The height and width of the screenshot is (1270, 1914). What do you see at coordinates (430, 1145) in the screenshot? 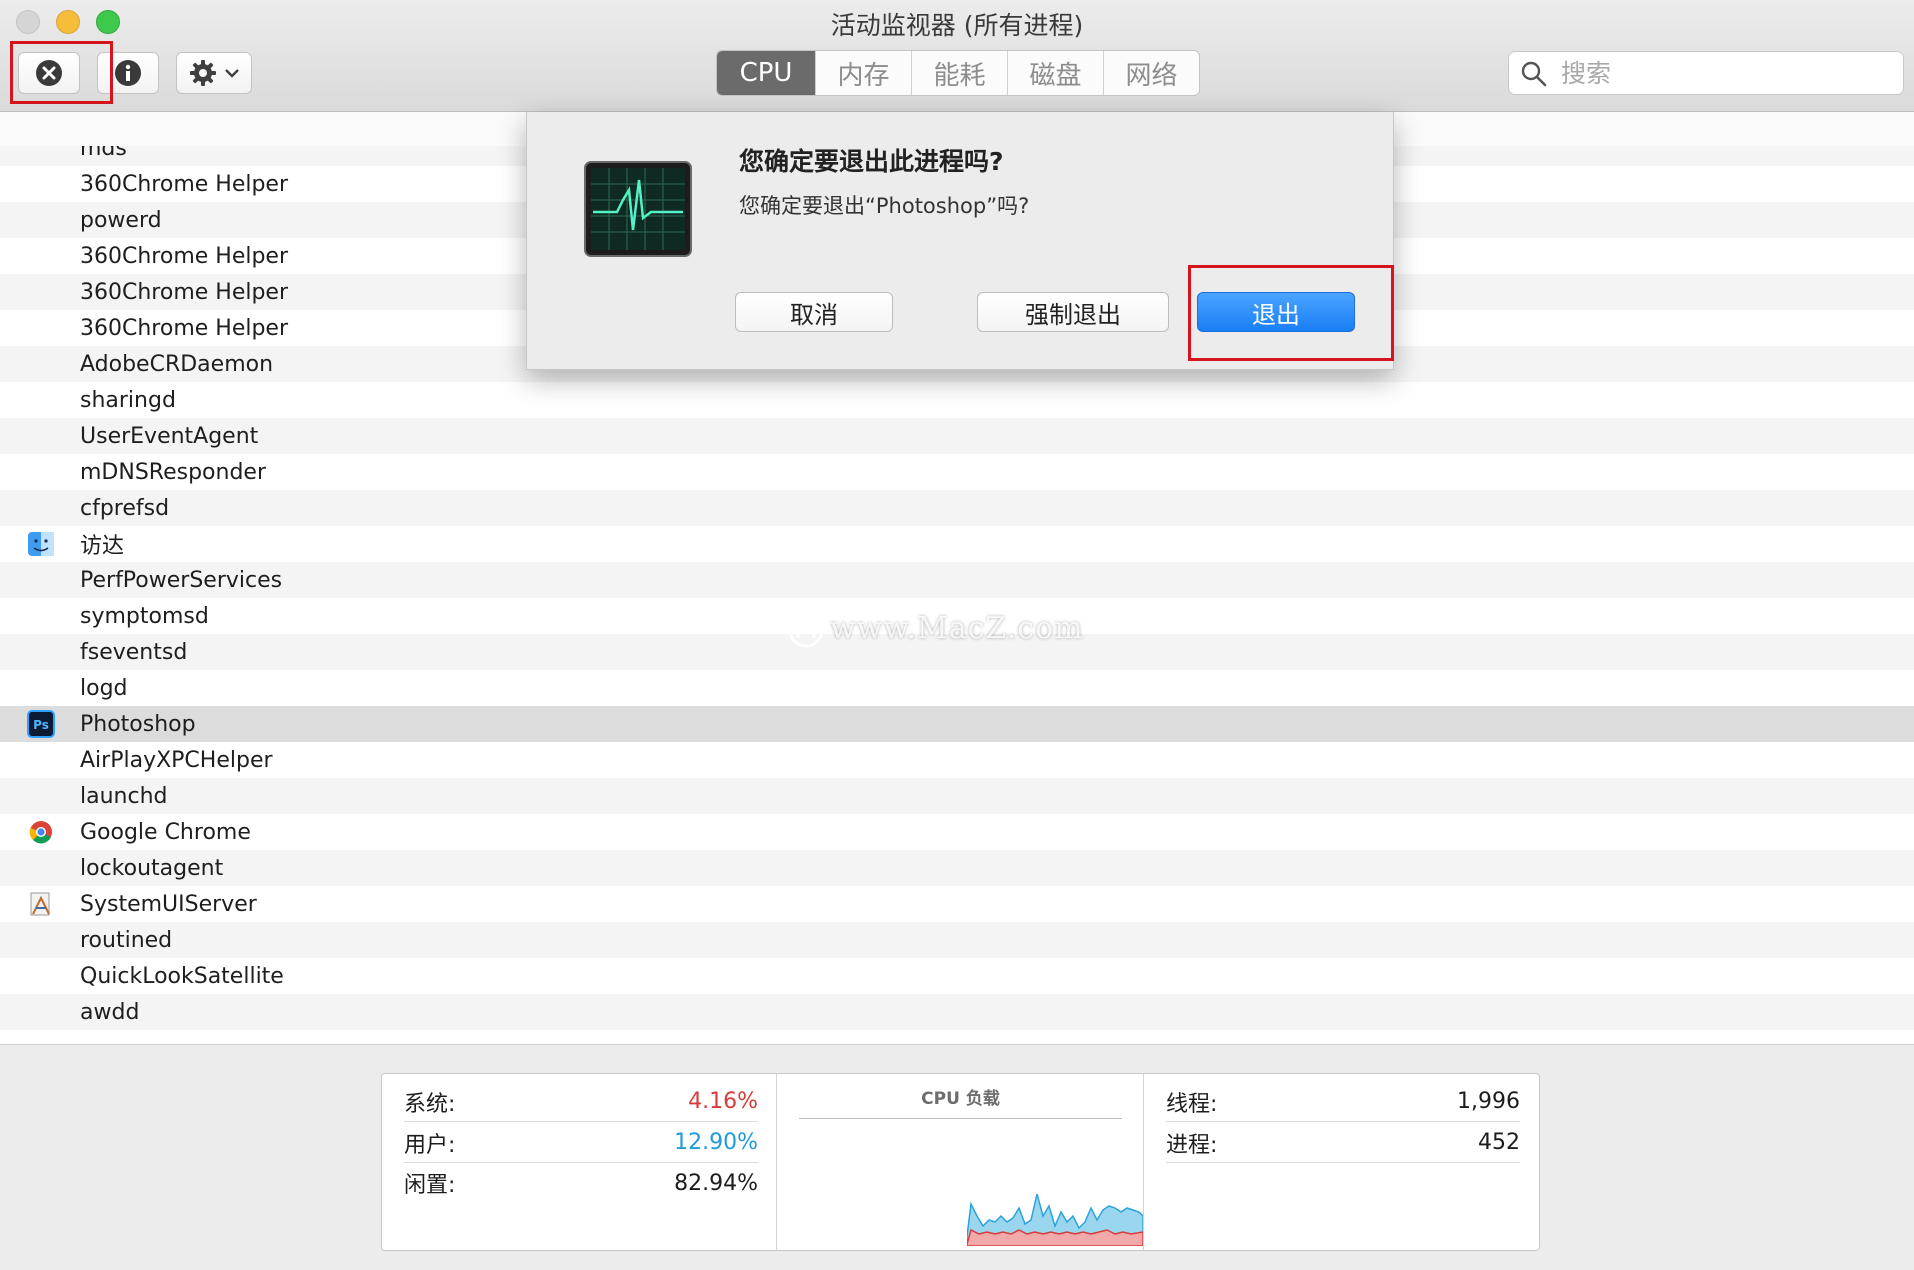
I see `stat-user-label: 用户:` at bounding box center [430, 1145].